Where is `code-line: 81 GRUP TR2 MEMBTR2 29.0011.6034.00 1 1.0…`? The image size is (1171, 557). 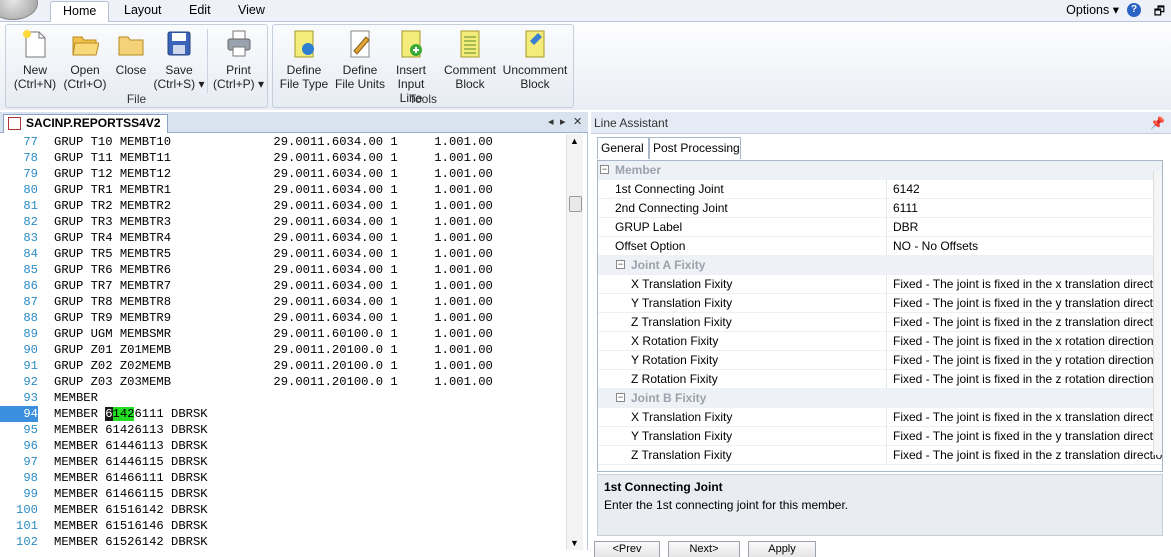
code-line: 81 GRUP TR2 MEMBTR2 29.0011.6034.00 1 1.0… is located at coordinates (284, 206).